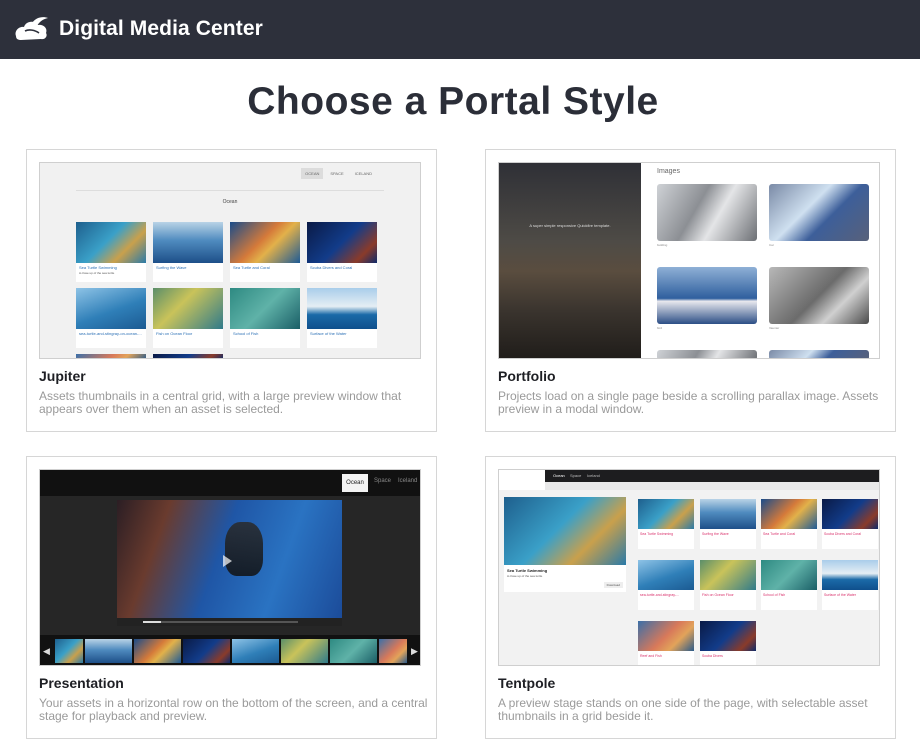 This screenshot has width=920, height=752. I want to click on preview-tab: OCEAN, so click(312, 173).